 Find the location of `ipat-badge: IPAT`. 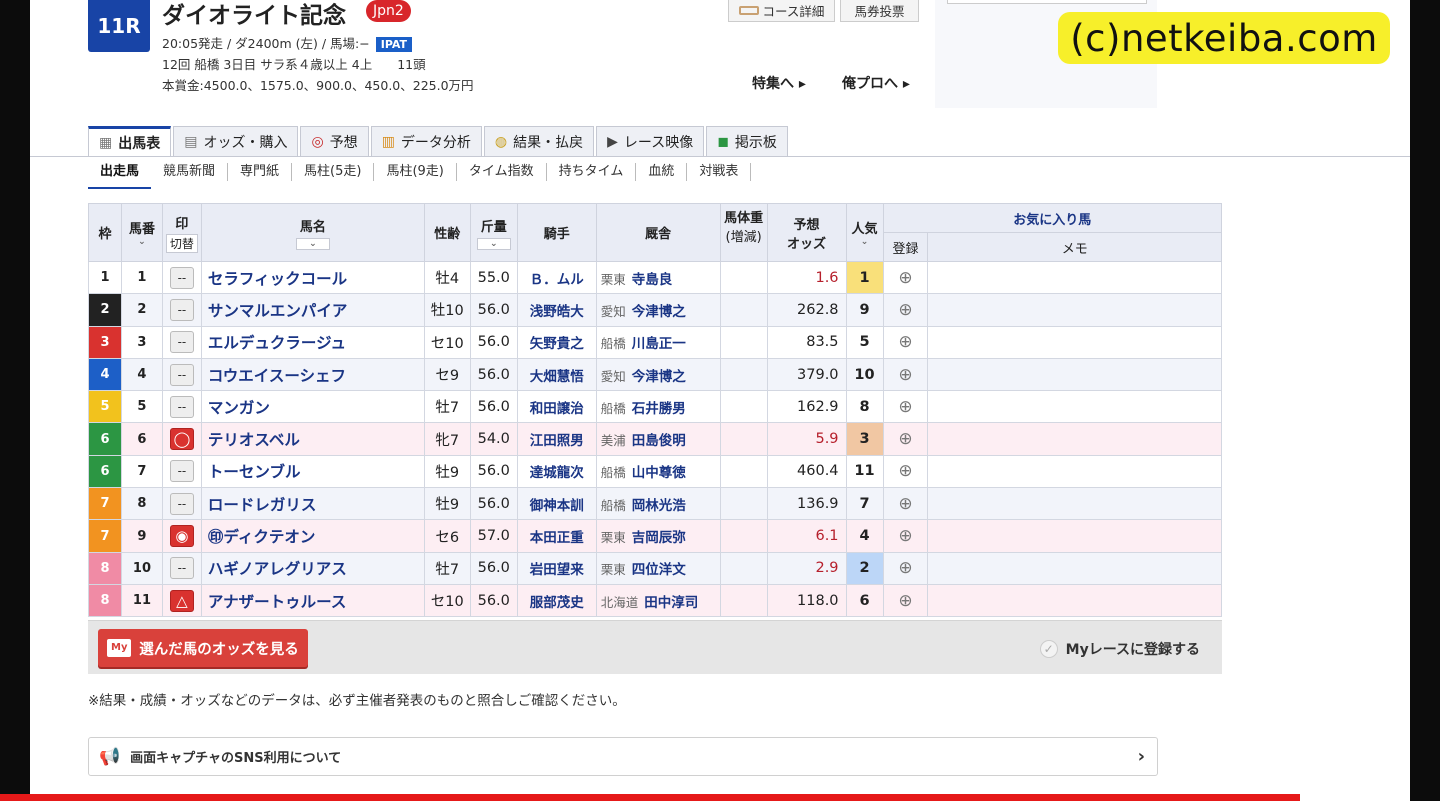

ipat-badge: IPAT is located at coordinates (394, 44).